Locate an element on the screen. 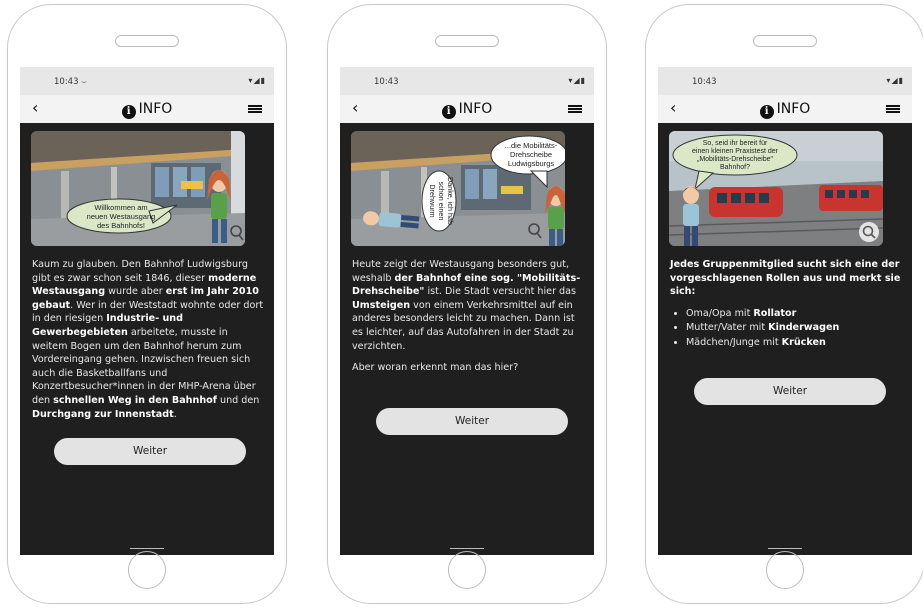  bubble2-line: Danke, ich hab is located at coordinates (450, 201).